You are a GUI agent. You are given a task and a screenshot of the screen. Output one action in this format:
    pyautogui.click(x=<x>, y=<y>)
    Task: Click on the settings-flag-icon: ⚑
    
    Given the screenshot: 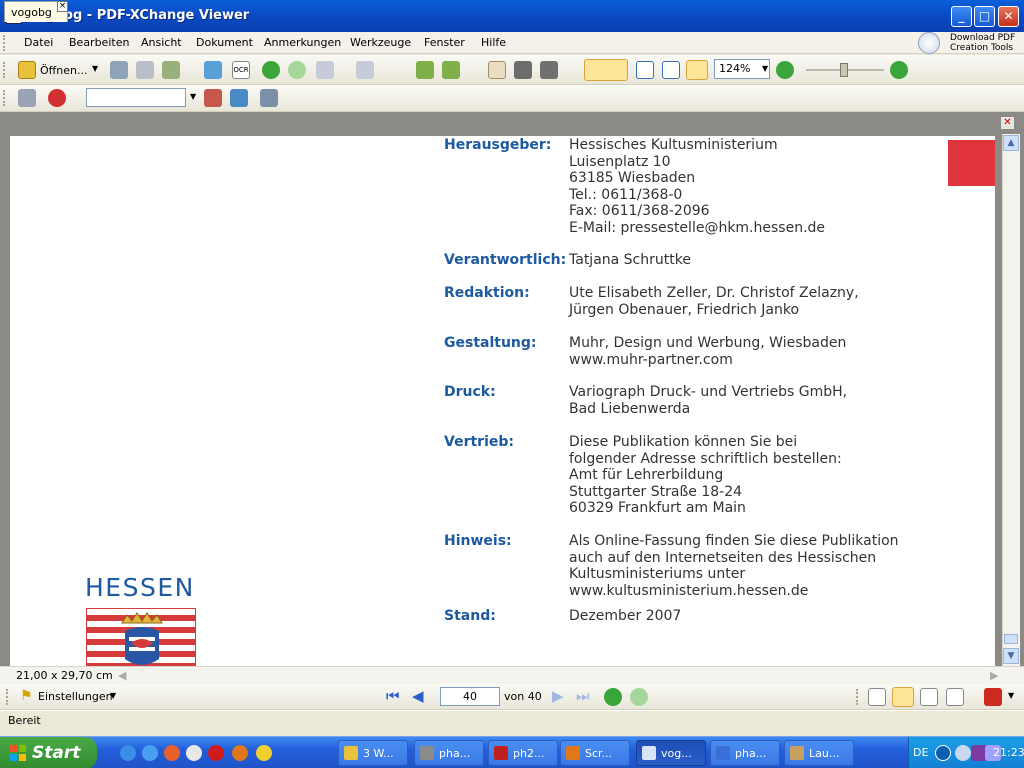 What is the action you would take?
    pyautogui.click(x=26, y=696)
    